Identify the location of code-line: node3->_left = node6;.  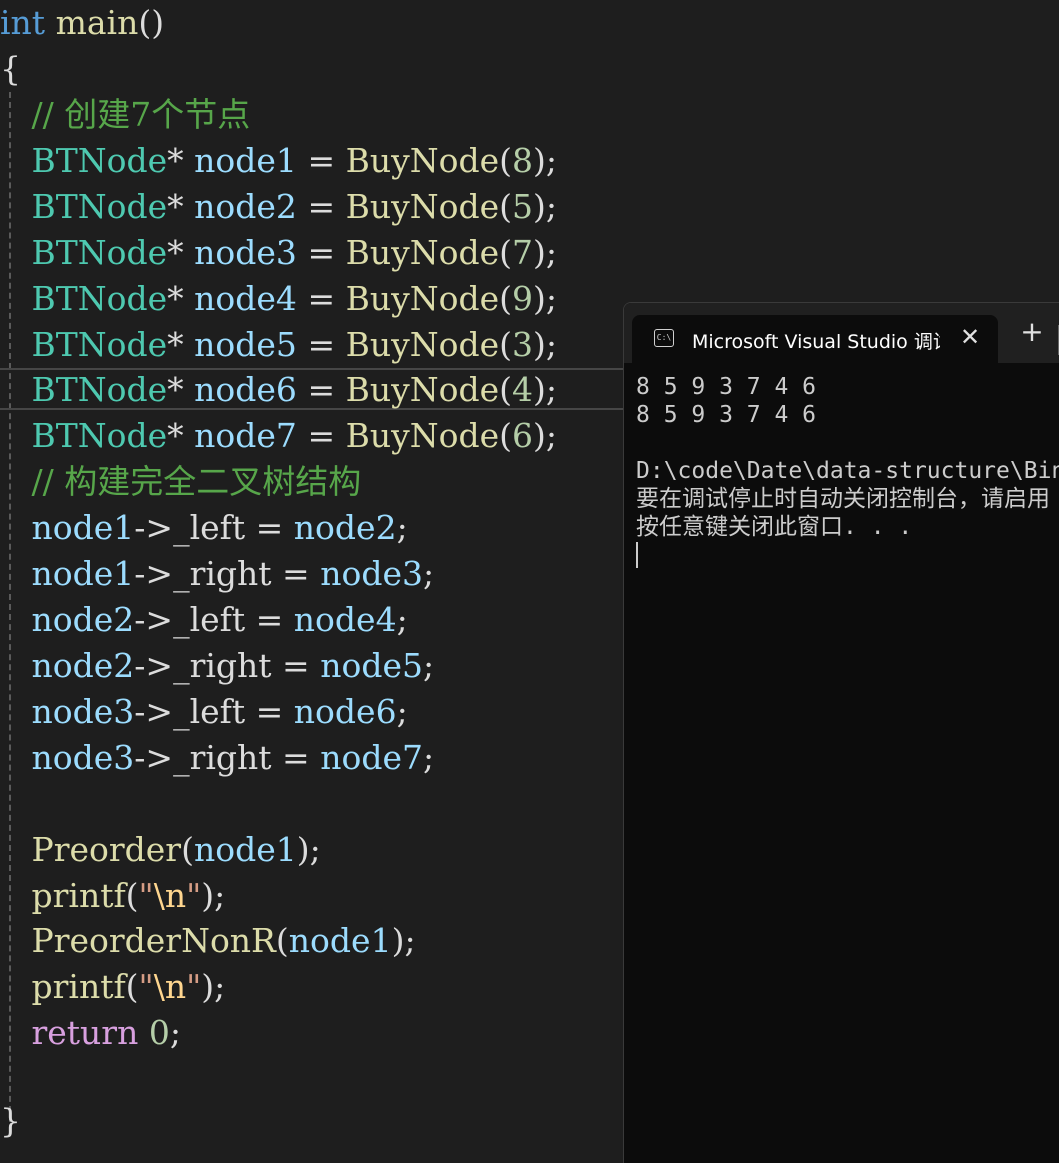
(204, 712).